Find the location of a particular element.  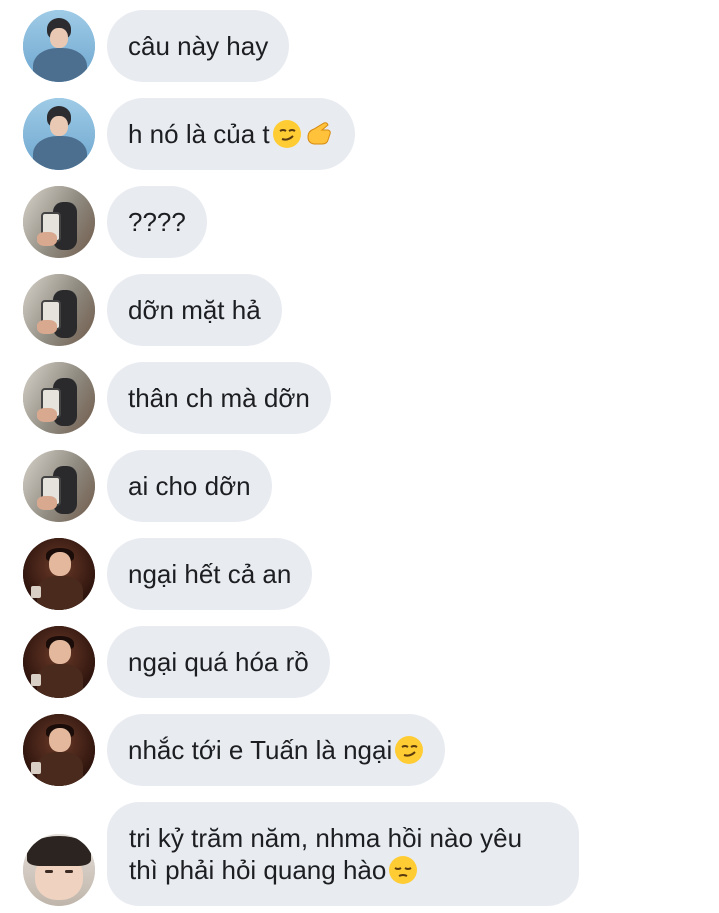

message-text: thì phải hỏi quang hào is located at coordinates (258, 870).